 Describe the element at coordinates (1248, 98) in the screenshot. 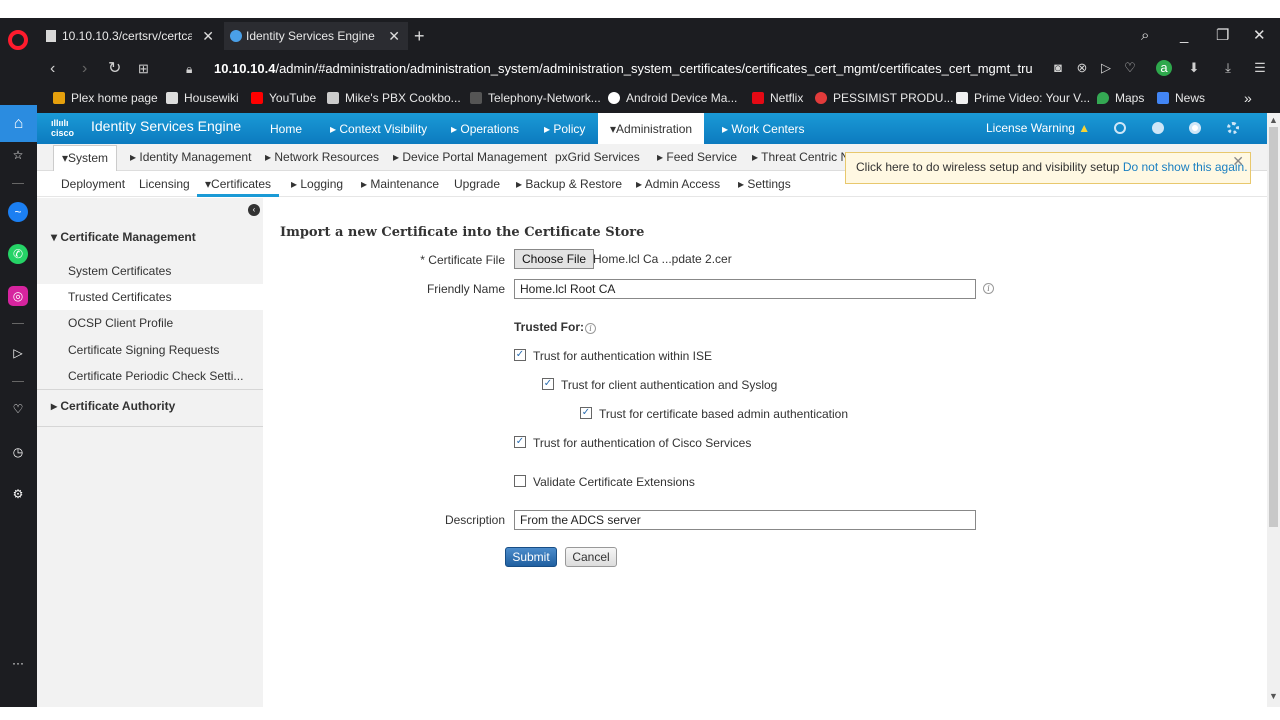

I see `more-bookmarks-icon: »` at that location.